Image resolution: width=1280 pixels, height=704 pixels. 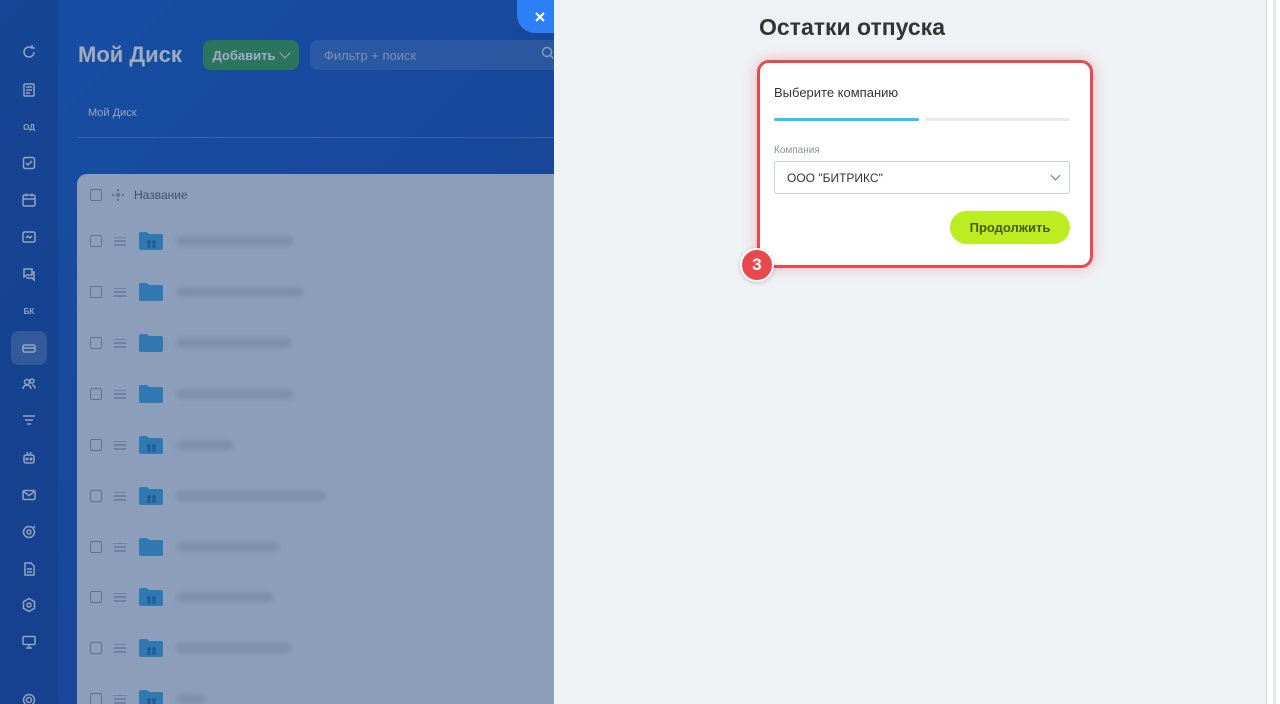 I want to click on continue-button: Продолжить, so click(x=1010, y=227).